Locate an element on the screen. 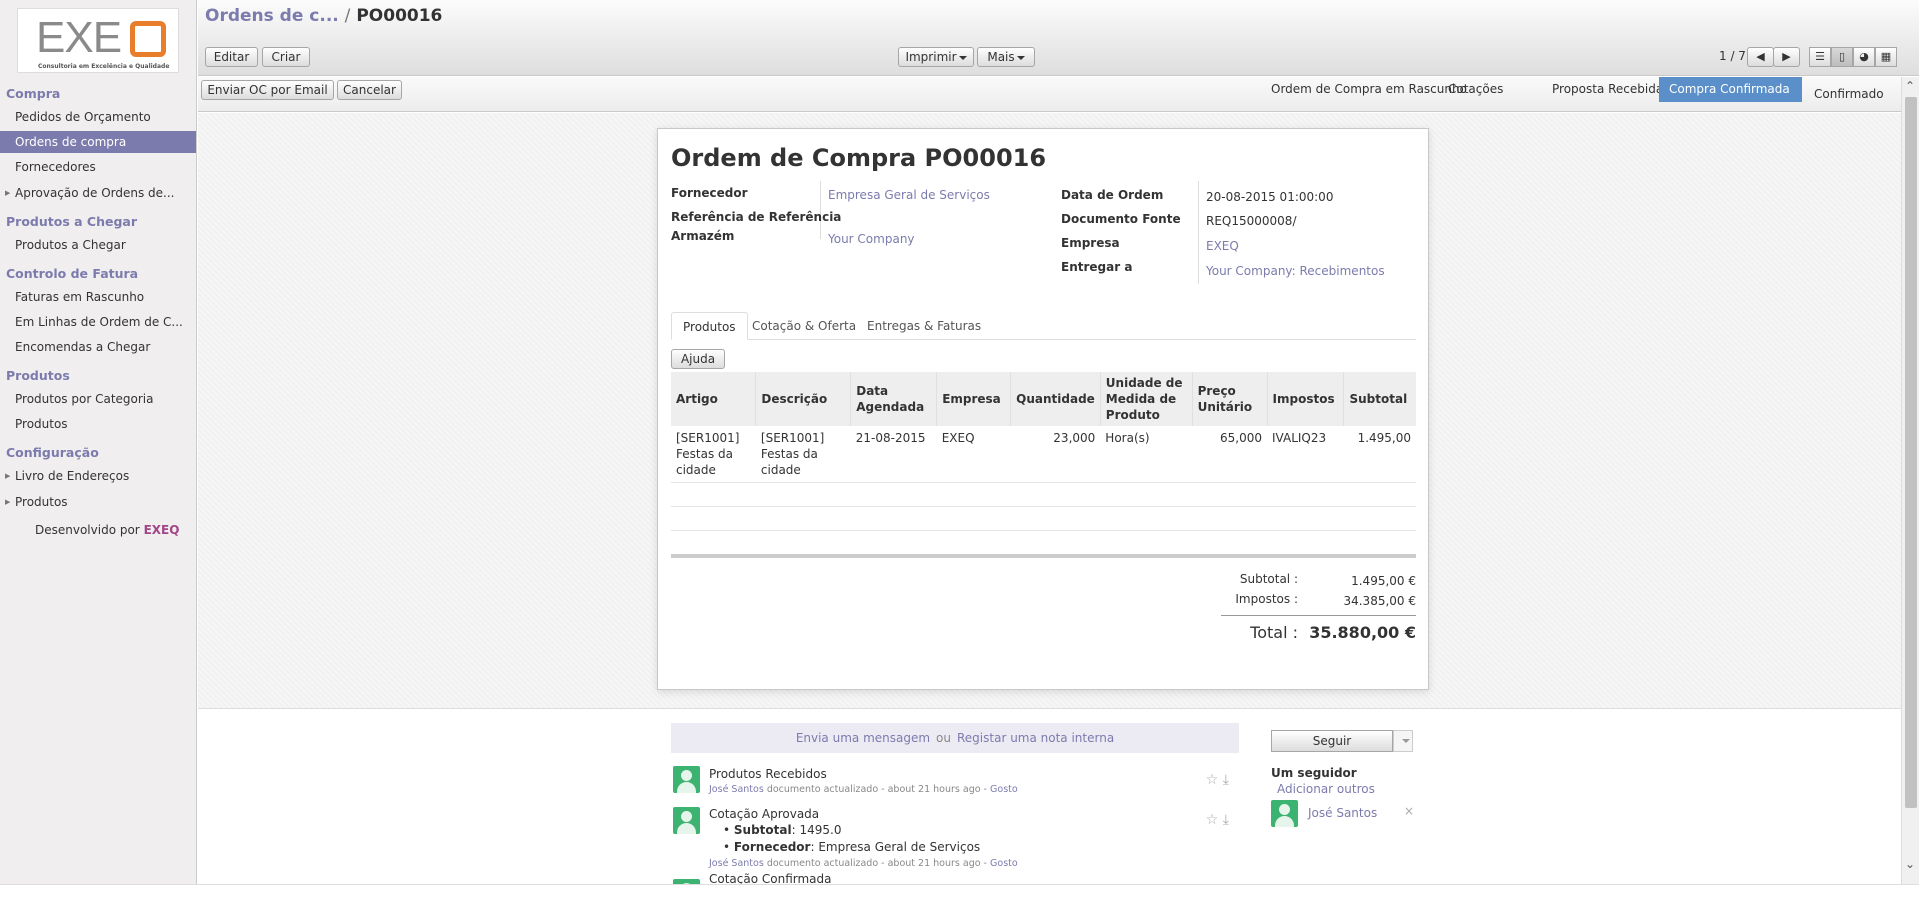  sidebar-item-label: Produtos is located at coordinates (41, 502).